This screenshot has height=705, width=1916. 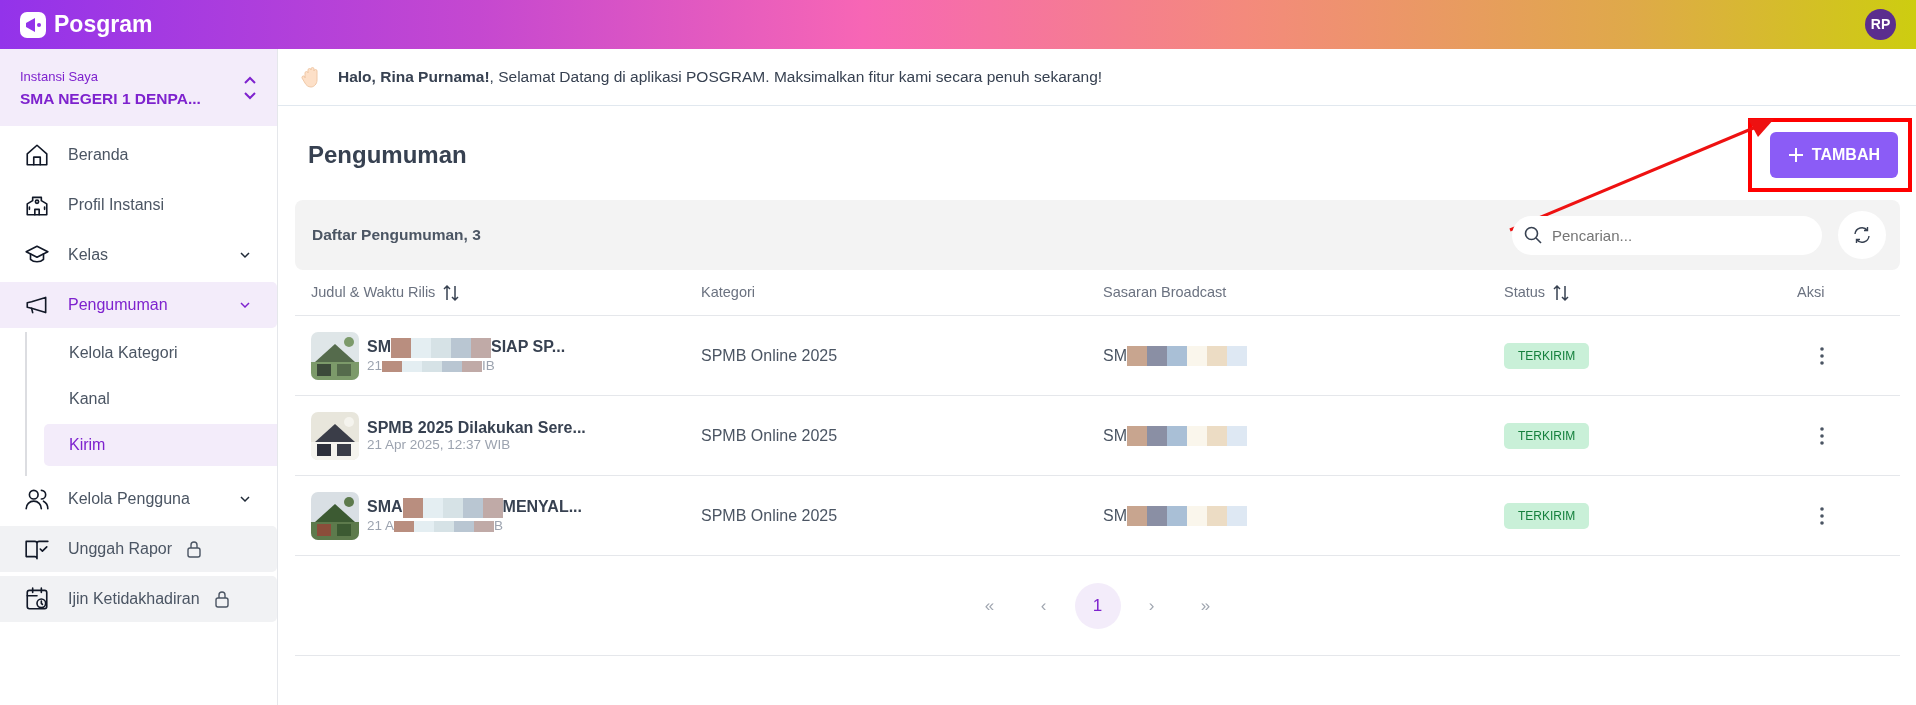 What do you see at coordinates (160, 352) in the screenshot?
I see `submenu-item: Kelola Kategori` at bounding box center [160, 352].